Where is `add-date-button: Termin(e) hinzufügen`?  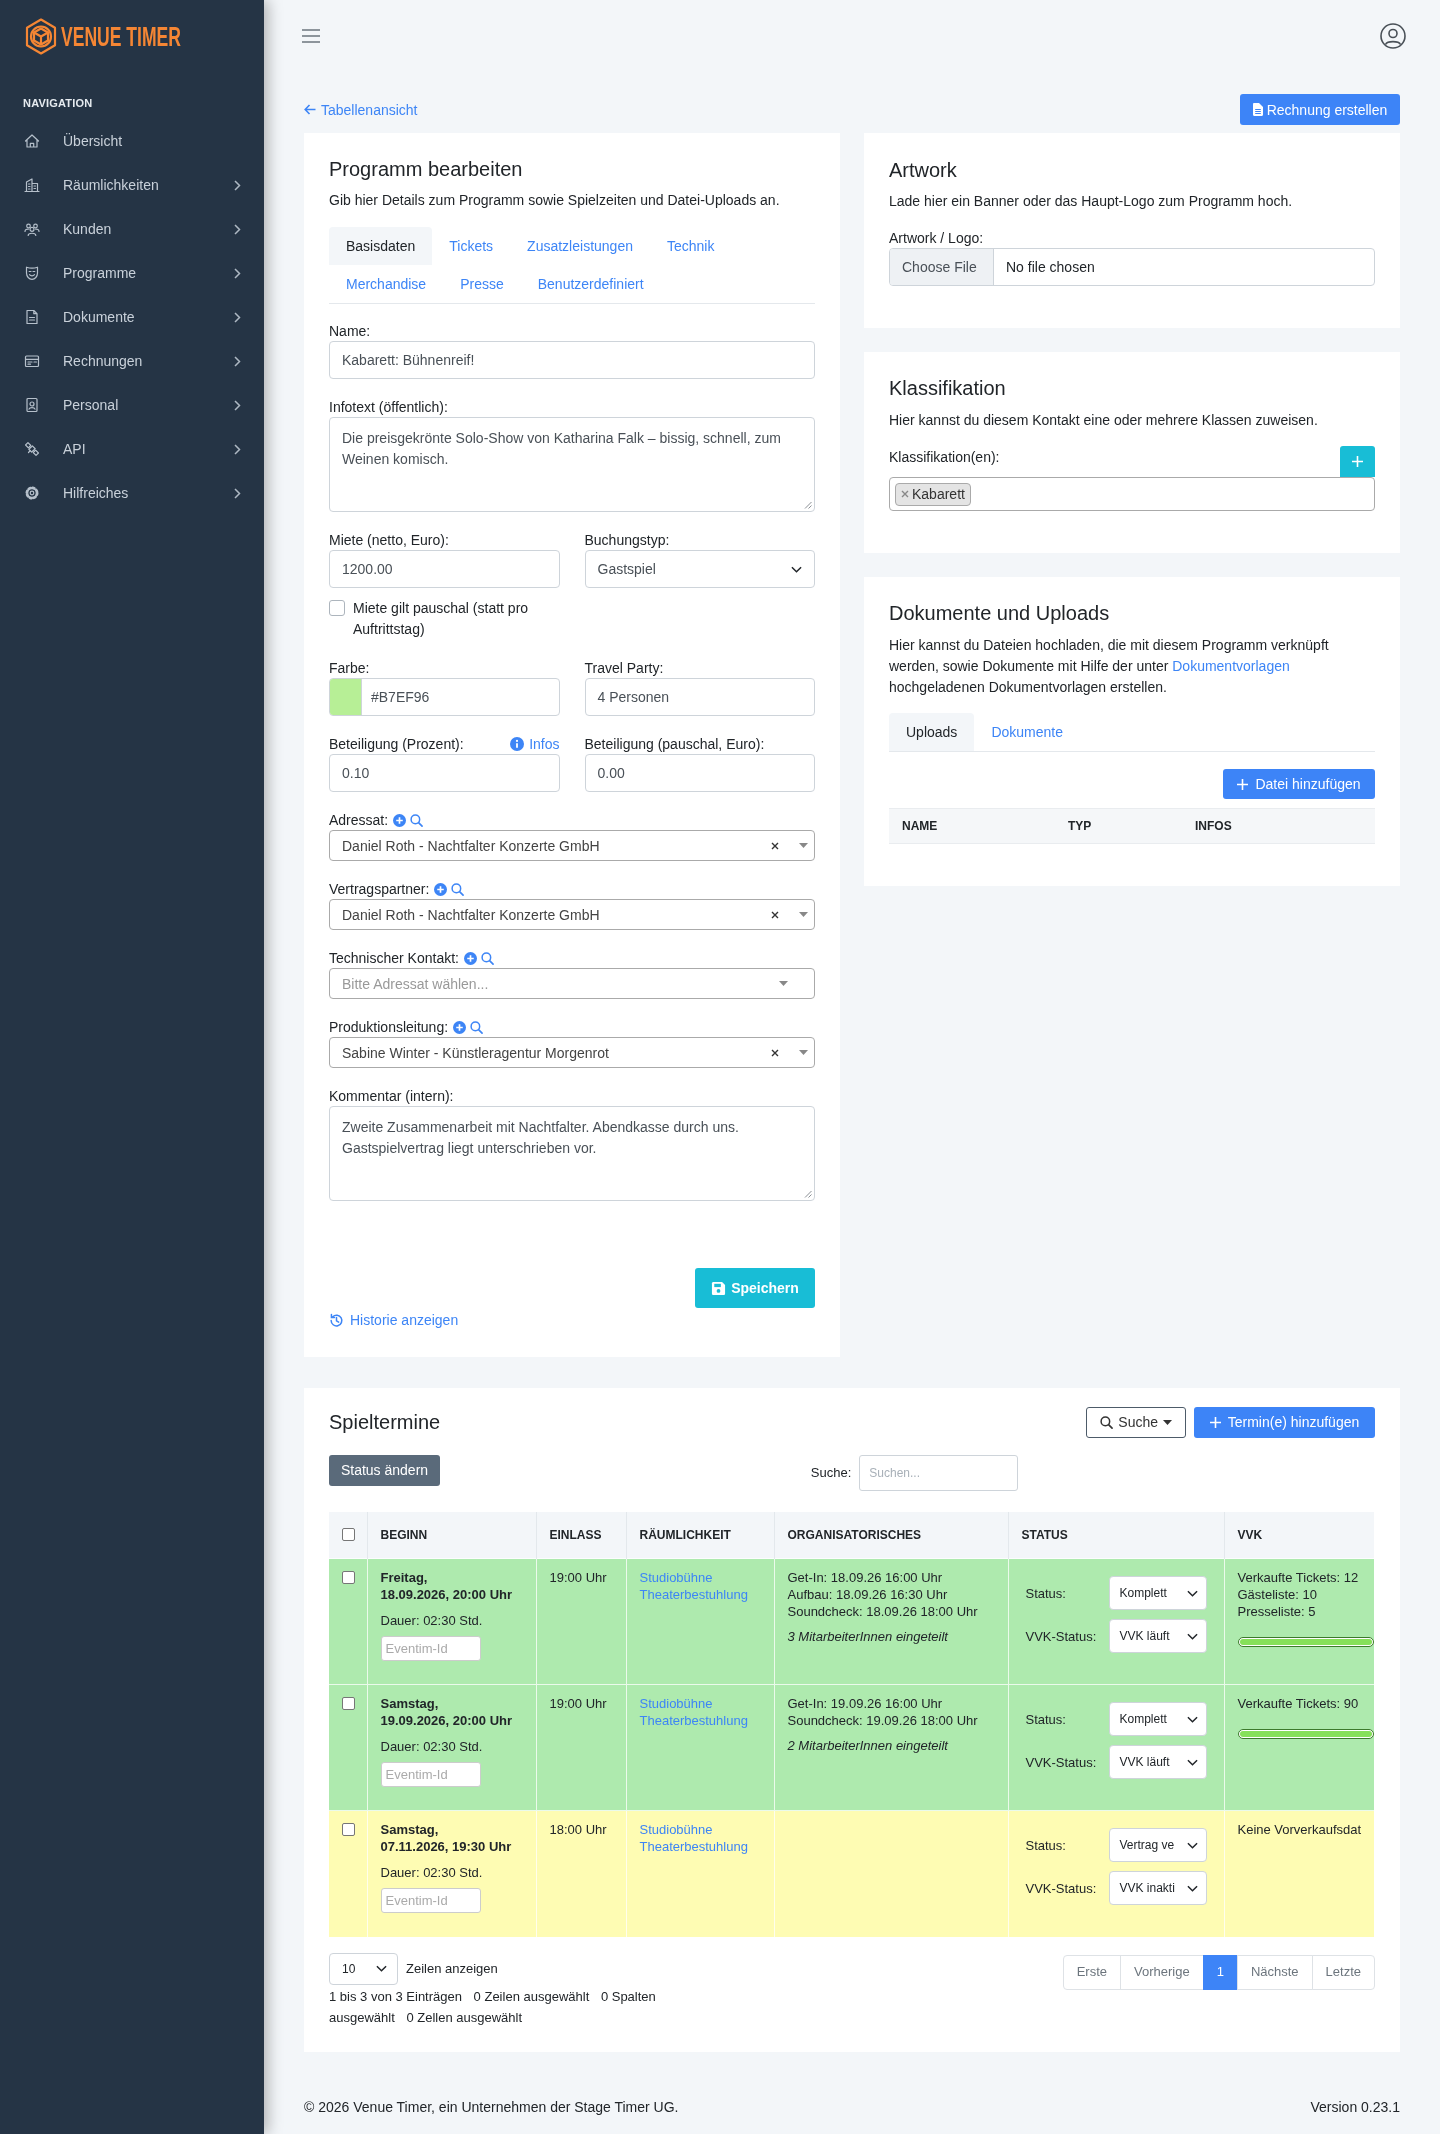
add-date-button: Termin(e) hinzufügen is located at coordinates (1284, 1422).